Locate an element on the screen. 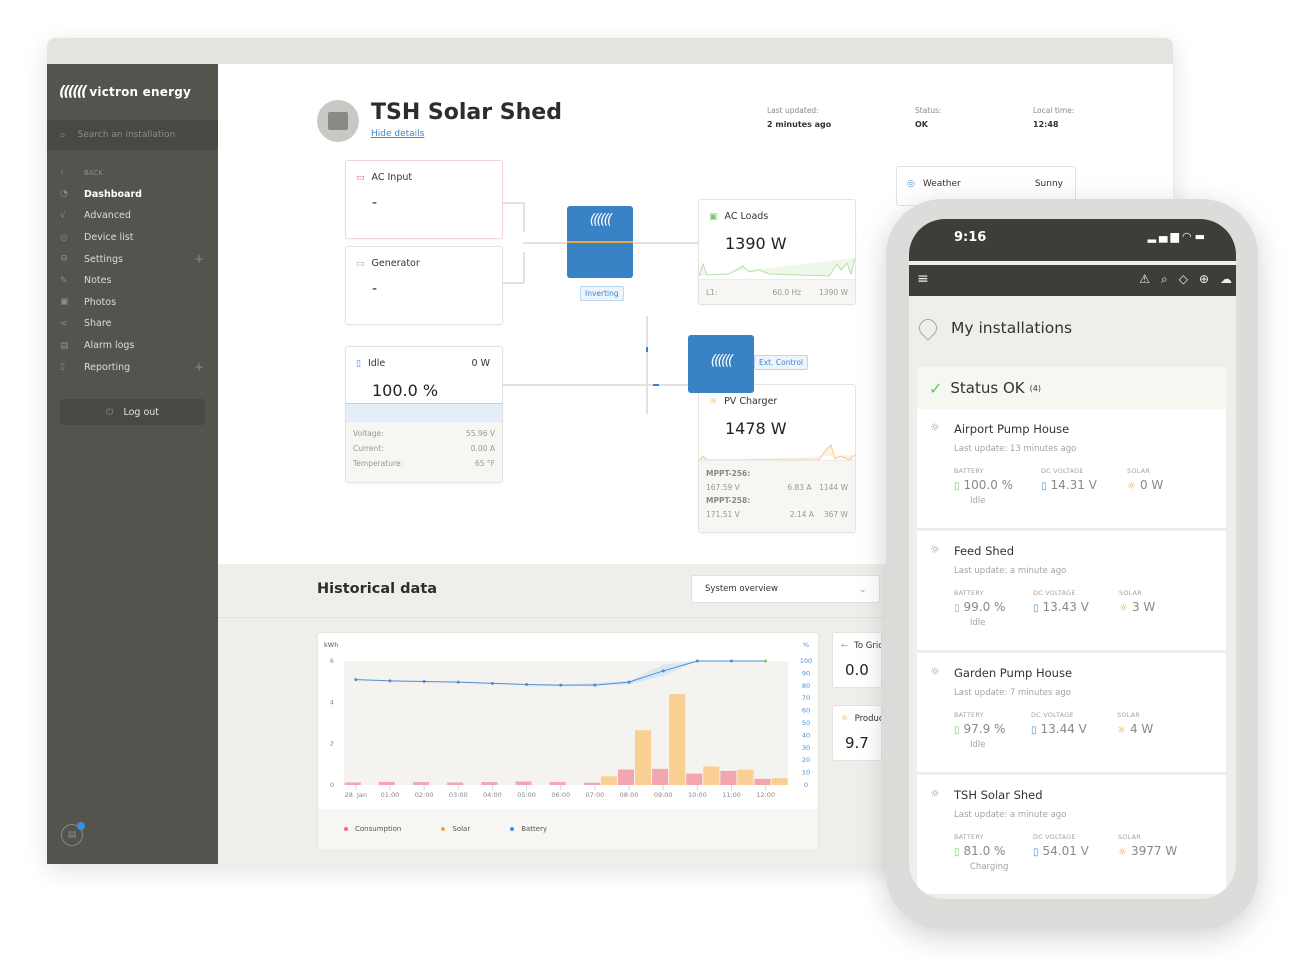 The height and width of the screenshot is (960, 1300). tag-icon: ◇ is located at coordinates (1183, 279).